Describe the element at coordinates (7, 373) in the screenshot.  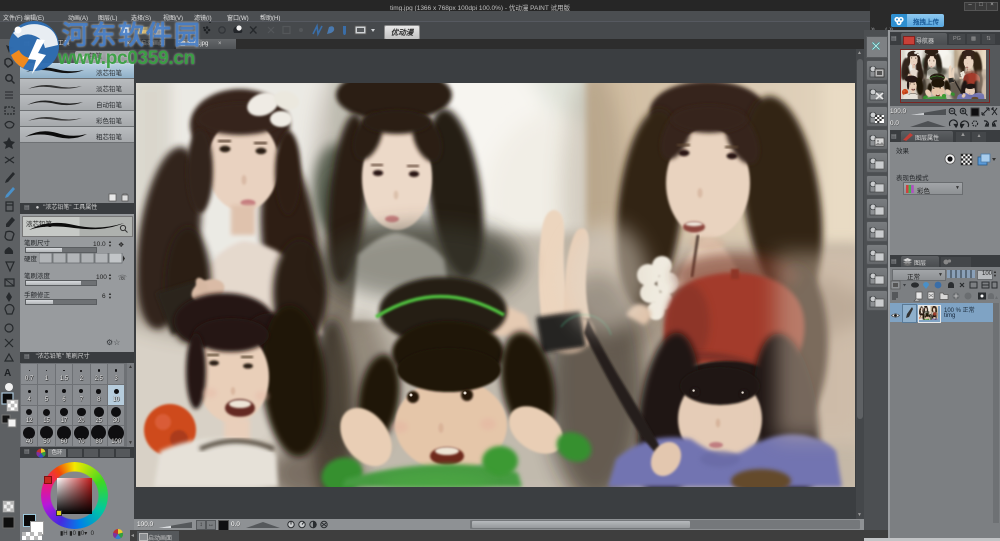
I see `svg-text: A` at that location.